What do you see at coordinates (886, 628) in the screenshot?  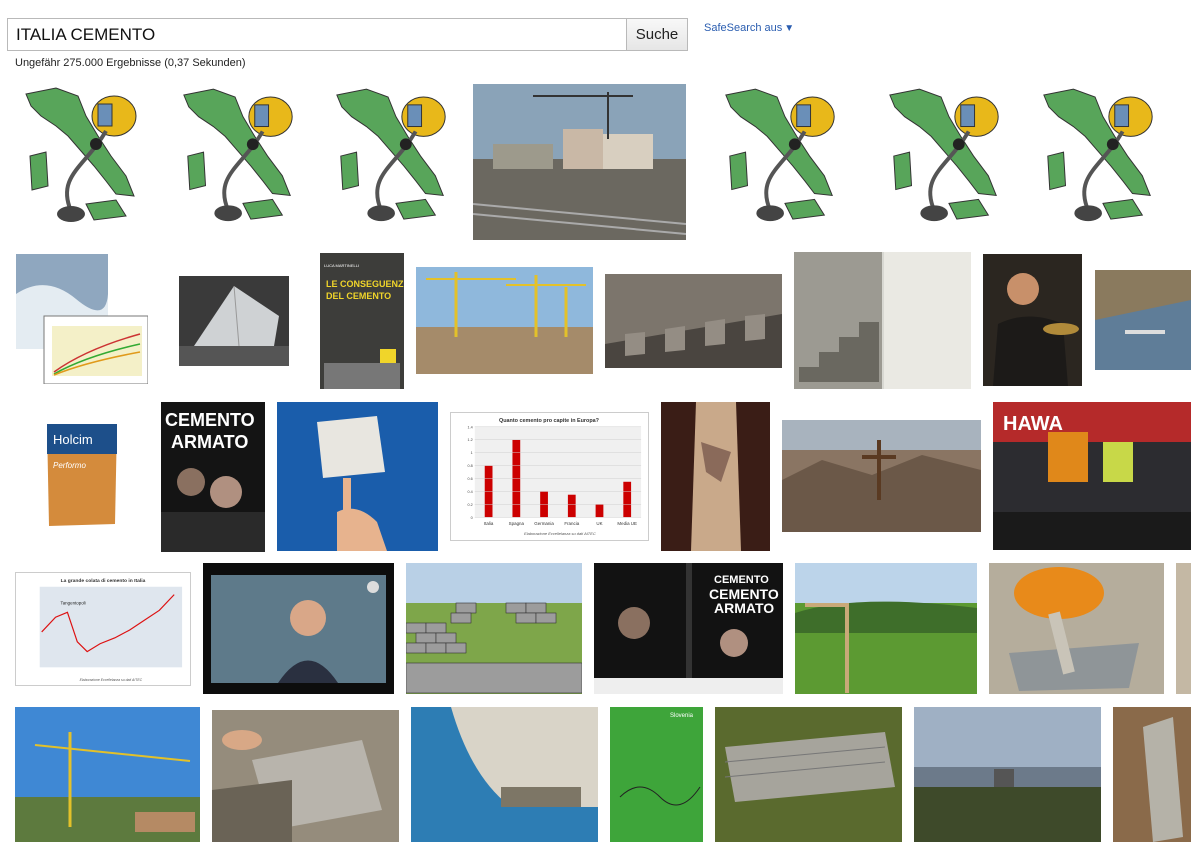 I see `image-result-park-swing` at bounding box center [886, 628].